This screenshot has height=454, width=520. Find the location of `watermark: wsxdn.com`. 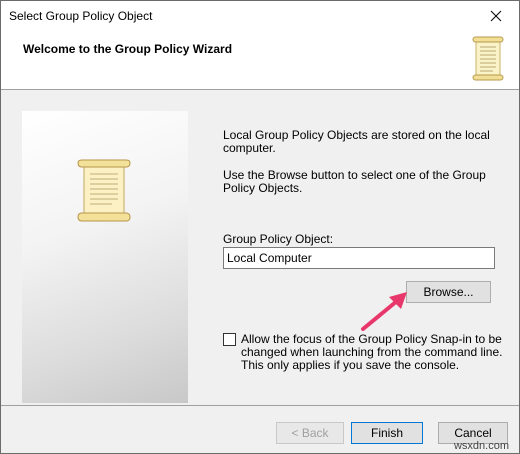

watermark: wsxdn.com is located at coordinates (481, 446).